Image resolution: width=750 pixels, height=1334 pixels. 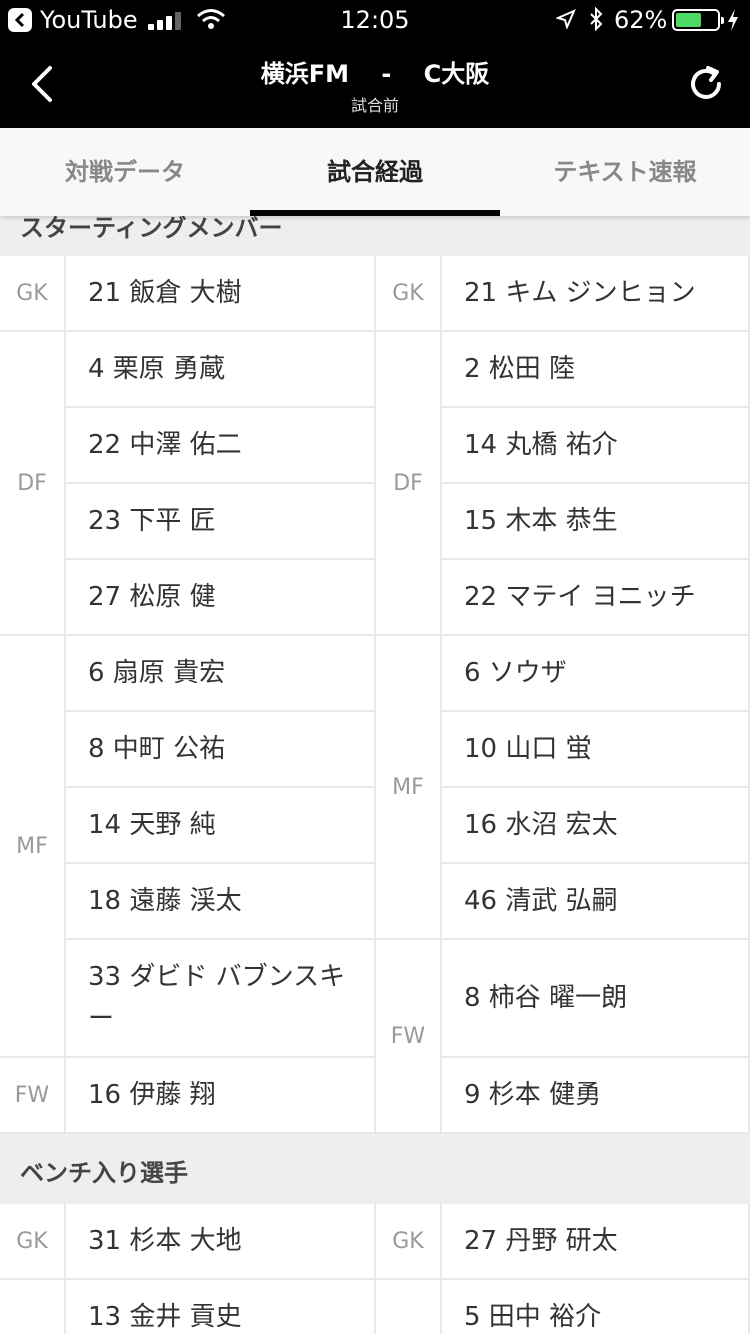 What do you see at coordinates (375, 20) in the screenshot?
I see `status-bar: YouTube 12:05 62%` at bounding box center [375, 20].